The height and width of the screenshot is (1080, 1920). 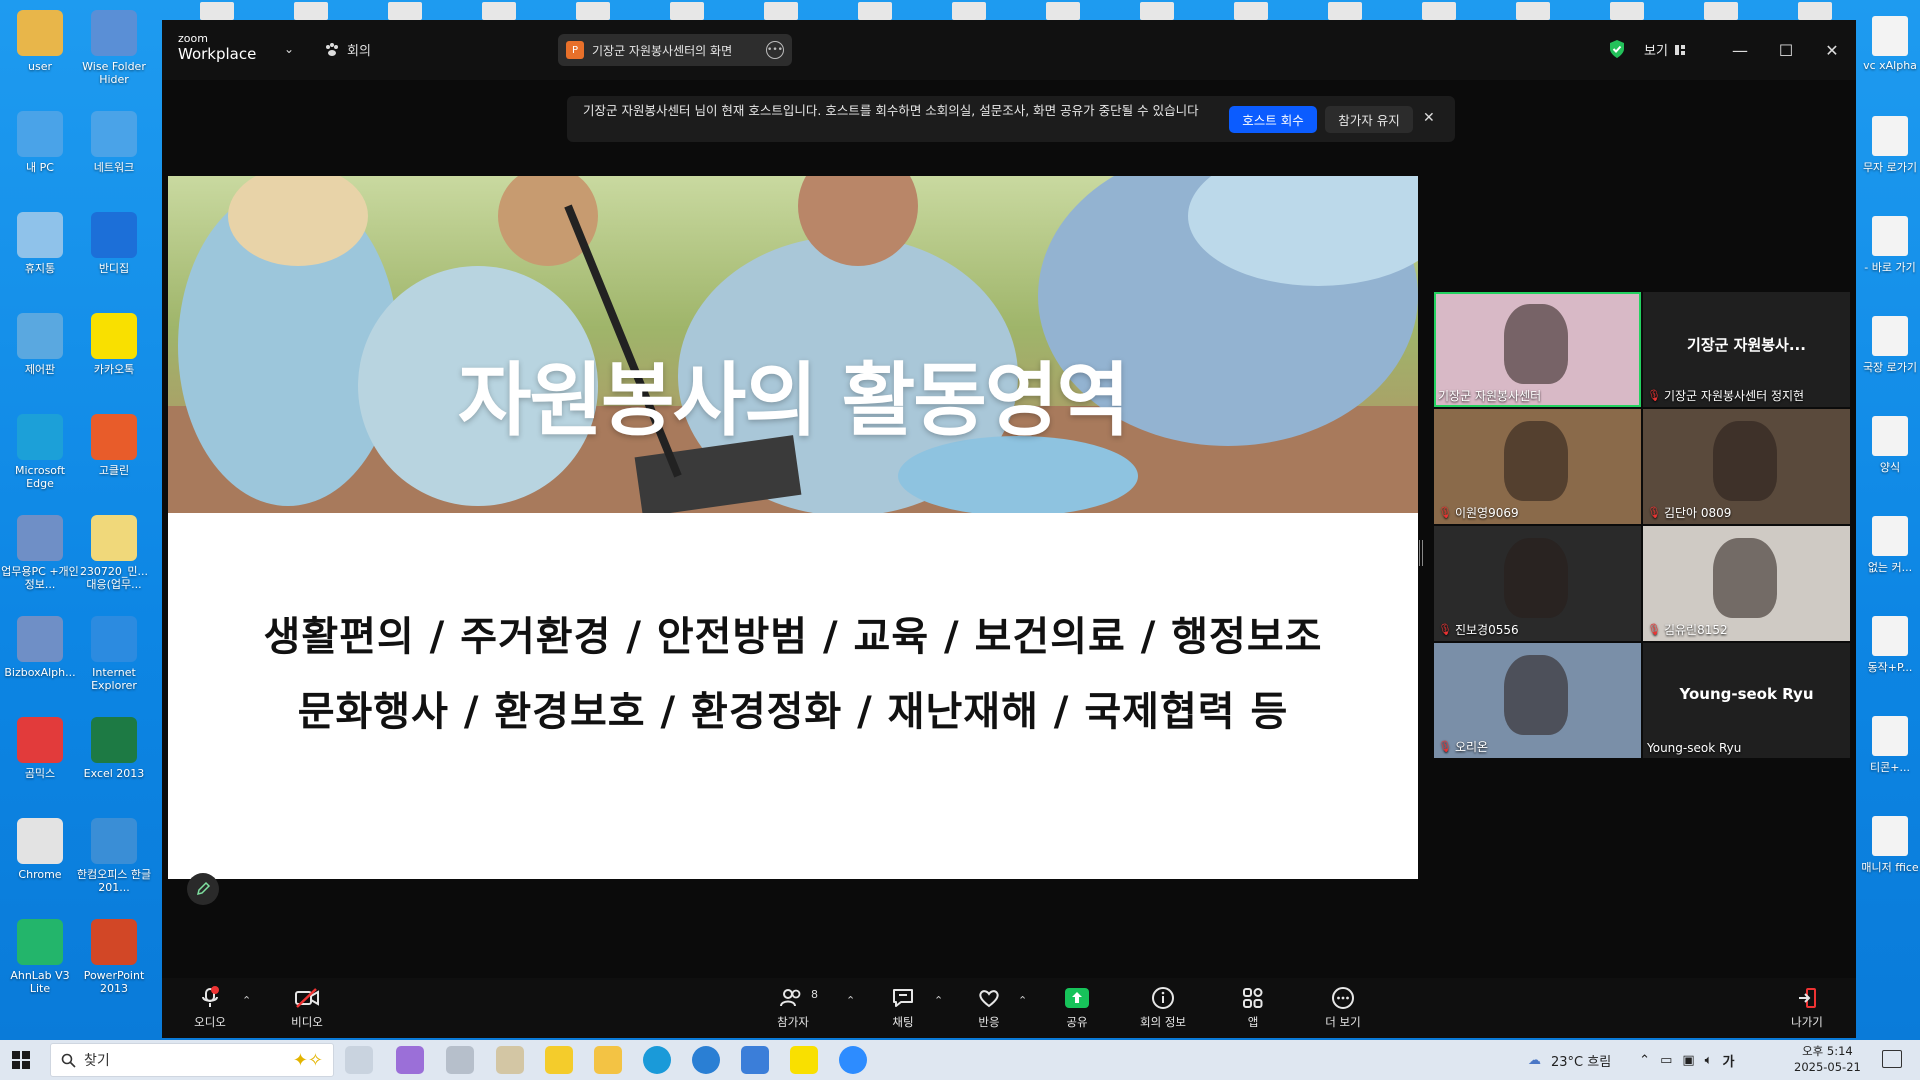 I want to click on desktop-icon: PowerPoint 2013, so click(x=114, y=957).